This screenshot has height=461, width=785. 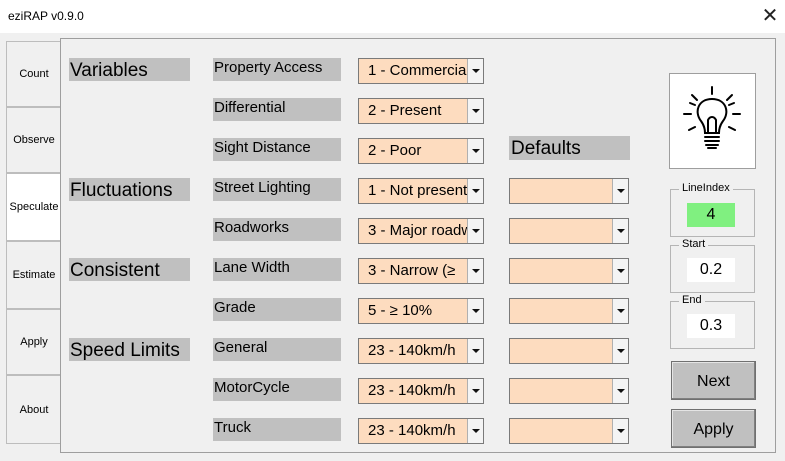 What do you see at coordinates (569, 231) in the screenshot?
I see `default-roadworks` at bounding box center [569, 231].